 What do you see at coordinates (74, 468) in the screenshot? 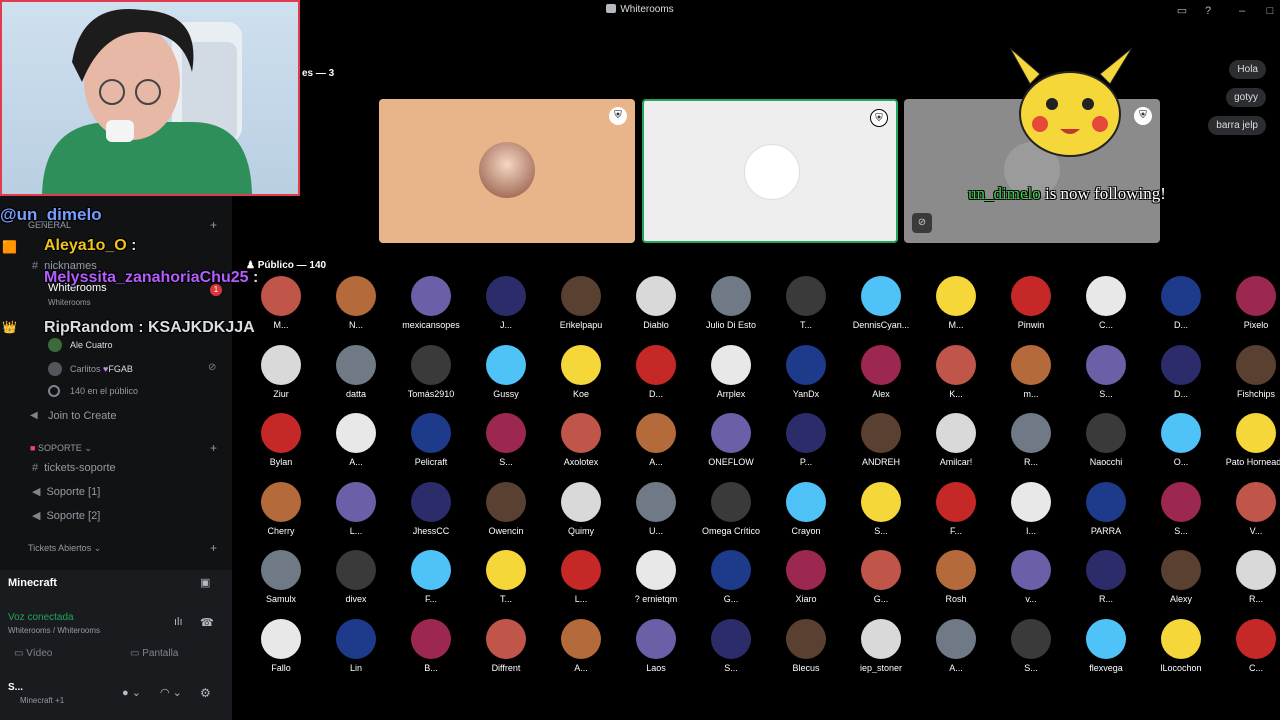
I see `channel-tickets-soporte: # tickets-soporte` at bounding box center [74, 468].